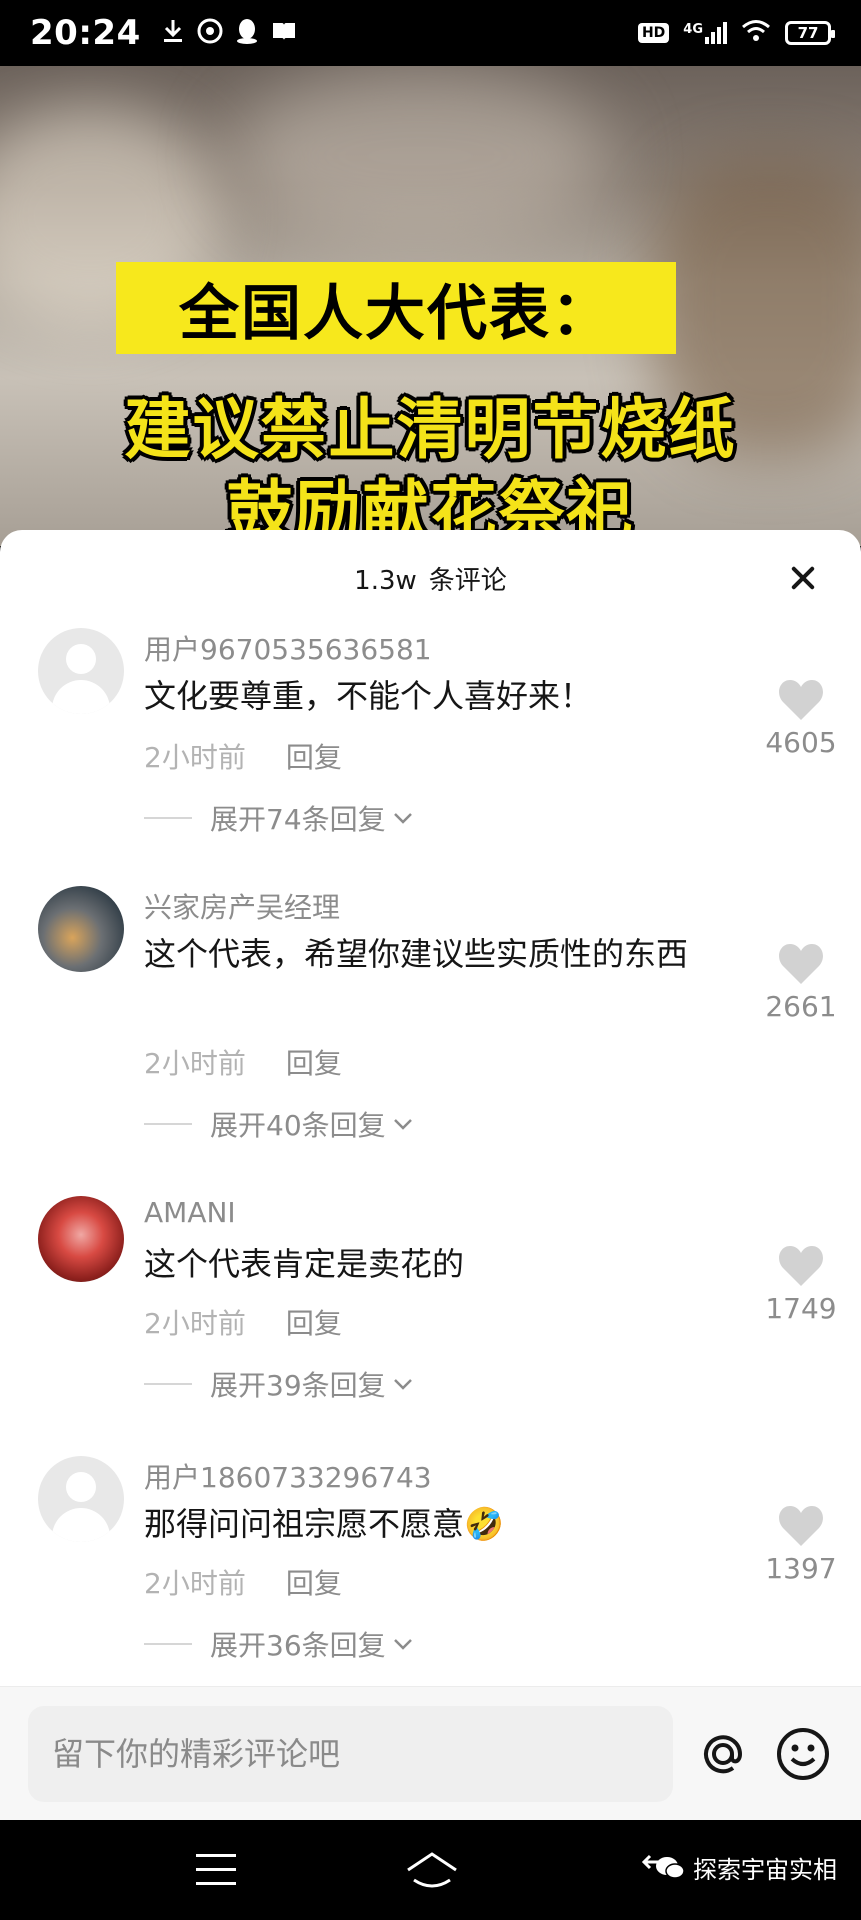 This screenshot has width=861, height=1920. What do you see at coordinates (298, 1385) in the screenshot?
I see `expand-replies-label: 展开39条回复` at bounding box center [298, 1385].